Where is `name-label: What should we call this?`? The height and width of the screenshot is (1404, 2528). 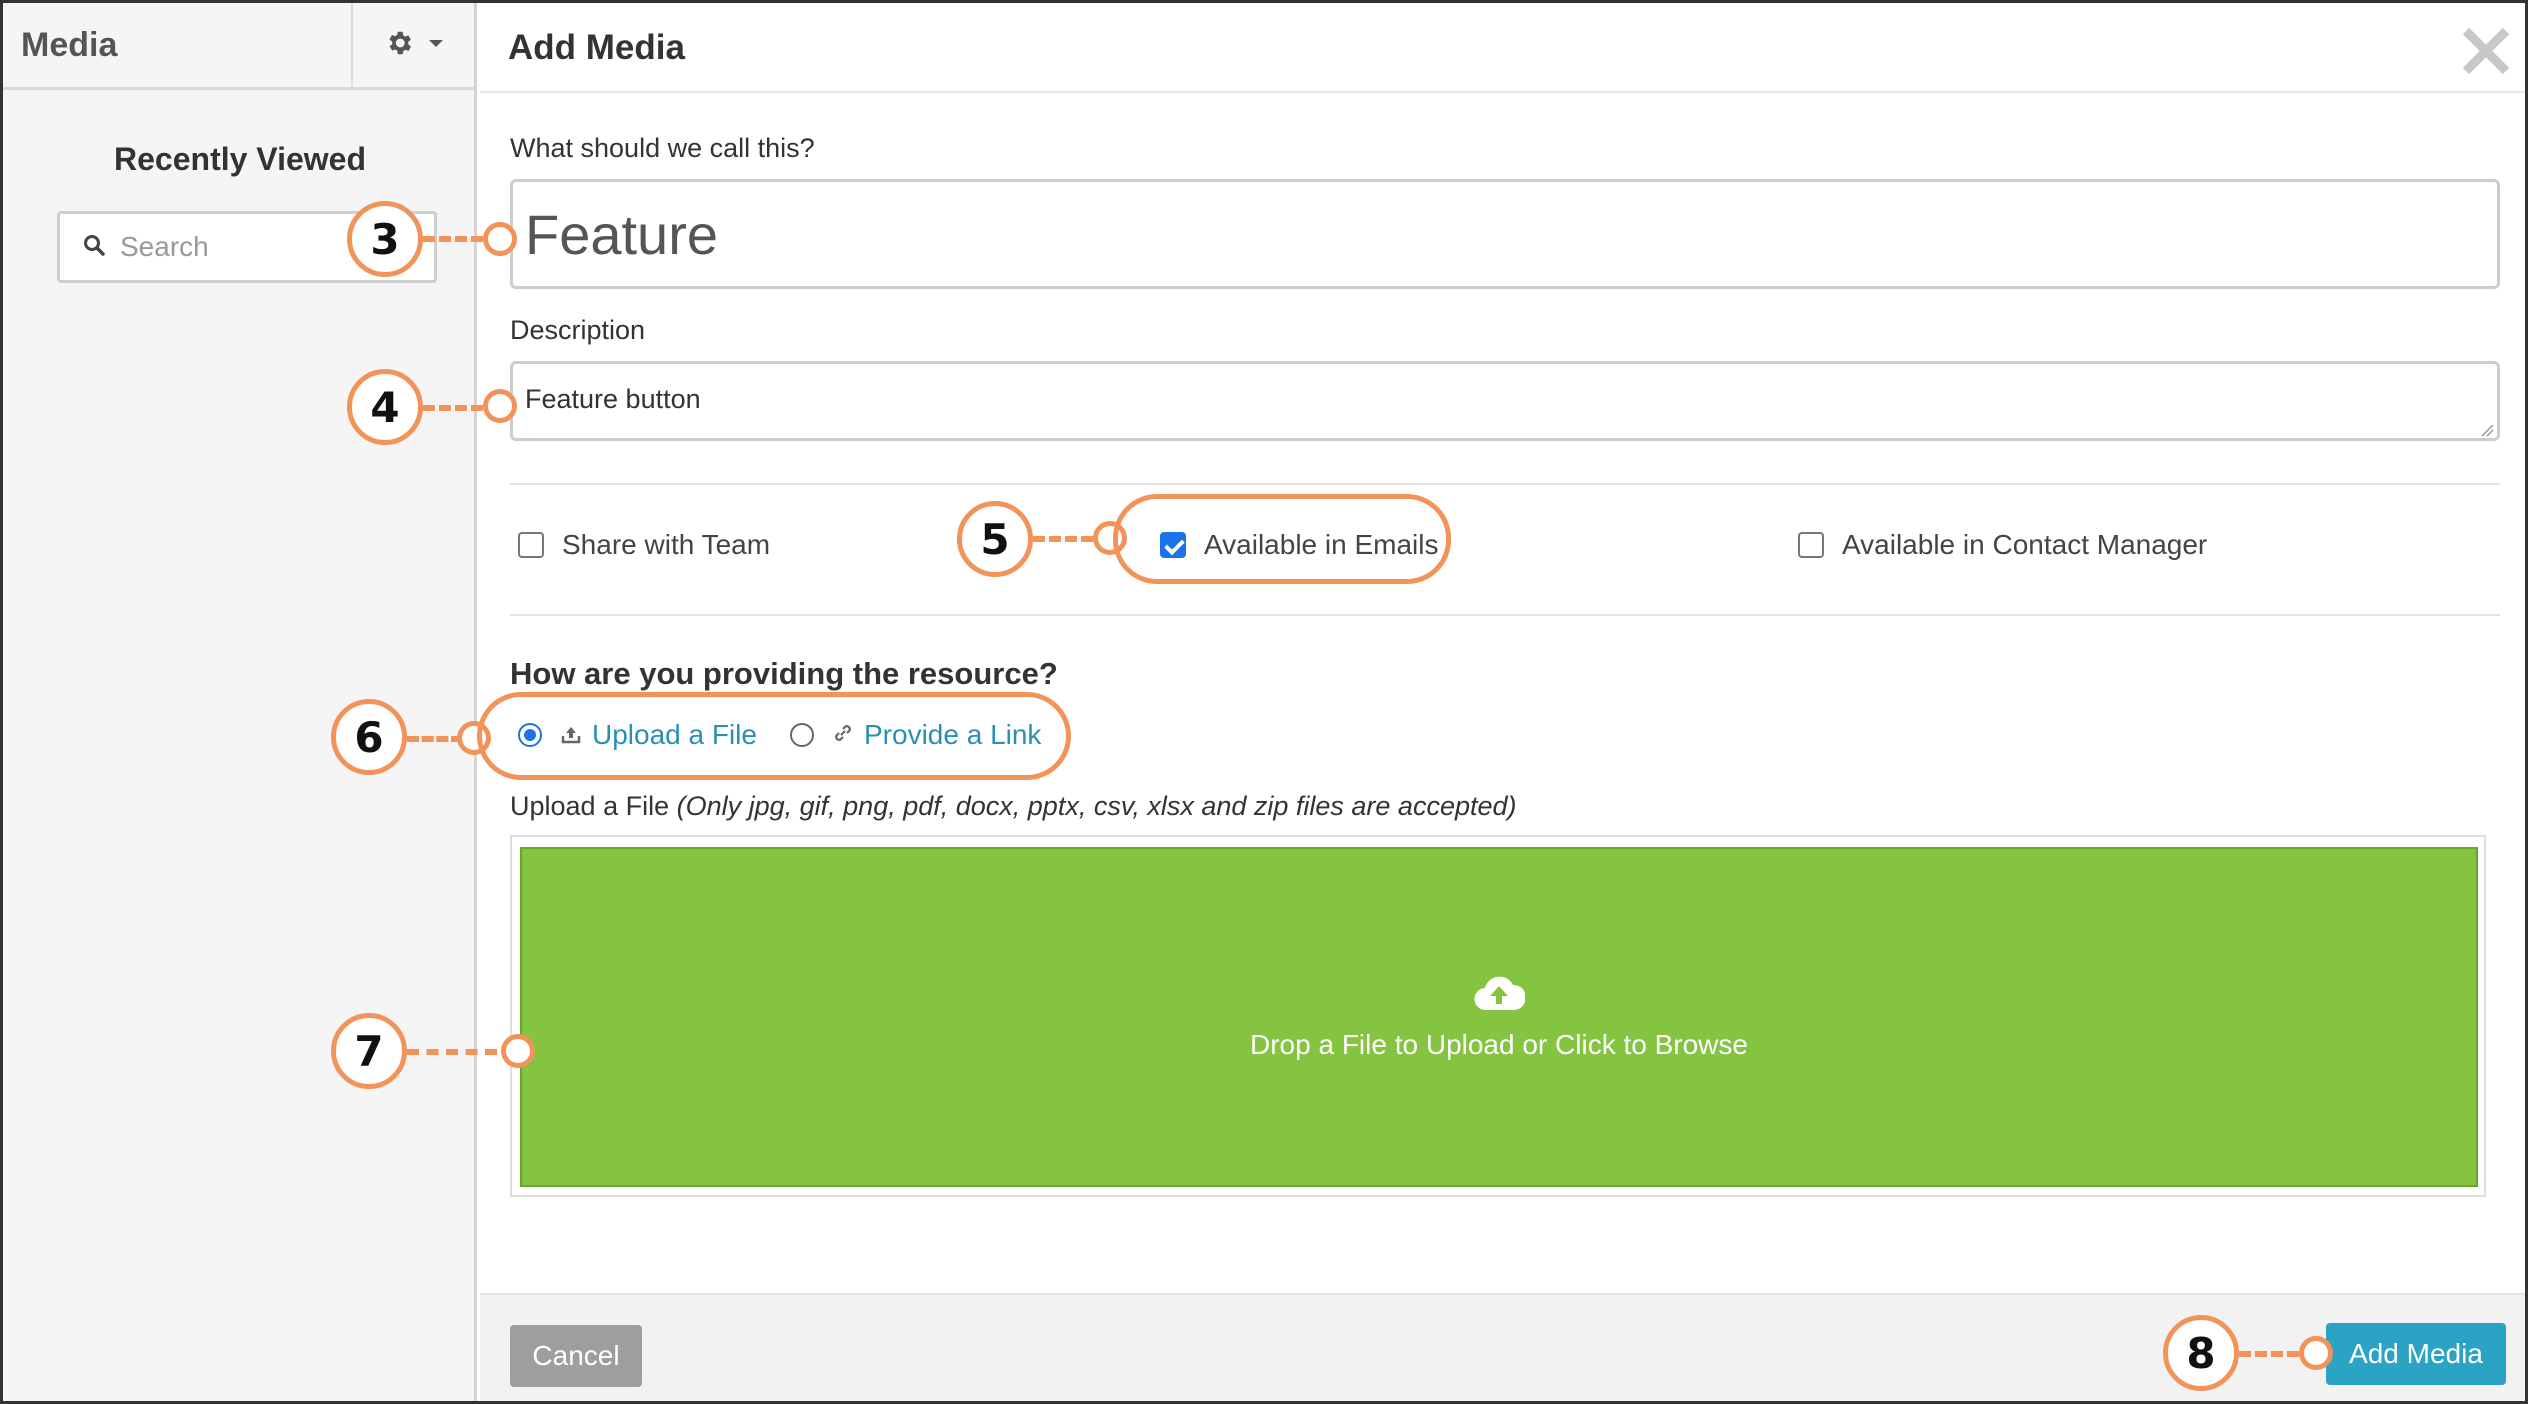 name-label: What should we call this? is located at coordinates (662, 148).